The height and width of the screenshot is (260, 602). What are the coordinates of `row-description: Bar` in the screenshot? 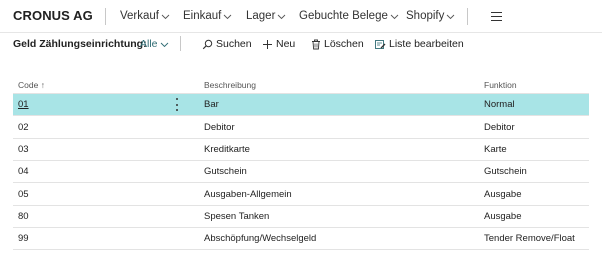 It's located at (211, 104).